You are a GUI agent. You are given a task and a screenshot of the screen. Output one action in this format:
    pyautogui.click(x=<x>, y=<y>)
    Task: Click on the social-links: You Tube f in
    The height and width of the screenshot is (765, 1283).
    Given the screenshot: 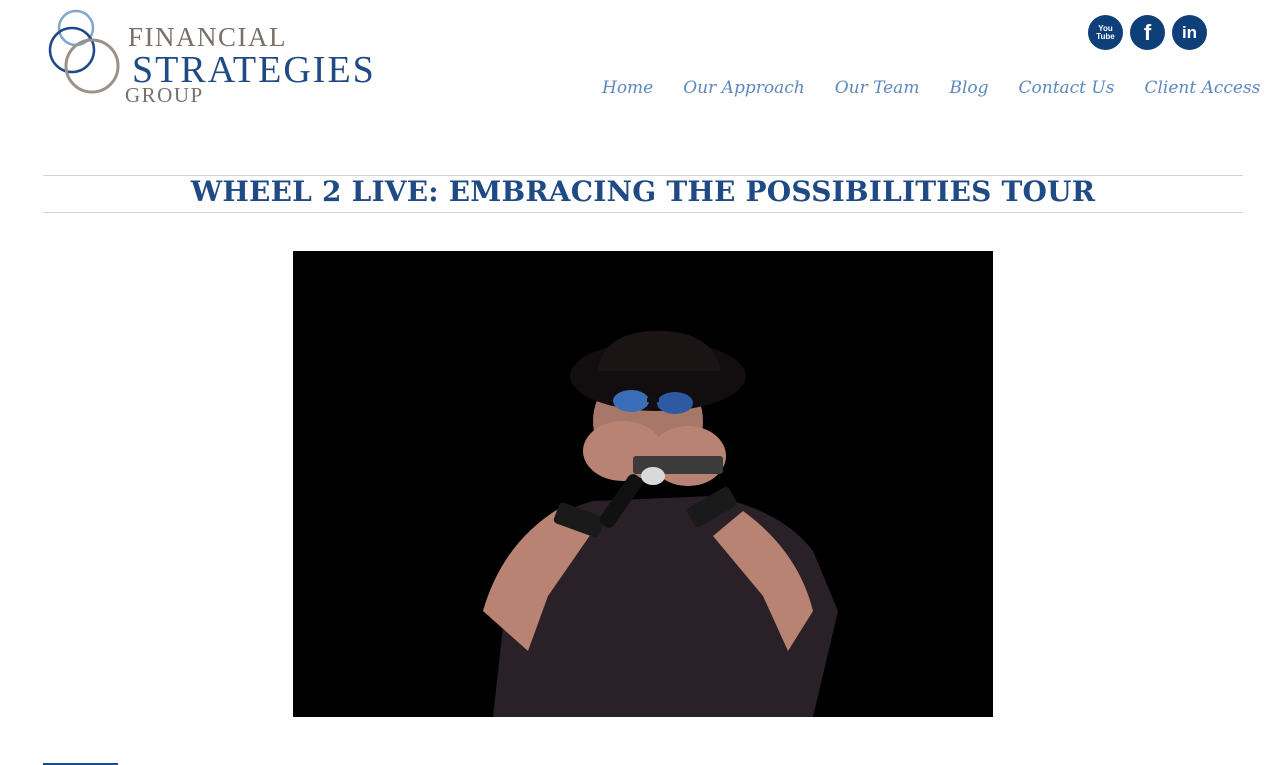 What is the action you would take?
    pyautogui.click(x=1147, y=32)
    